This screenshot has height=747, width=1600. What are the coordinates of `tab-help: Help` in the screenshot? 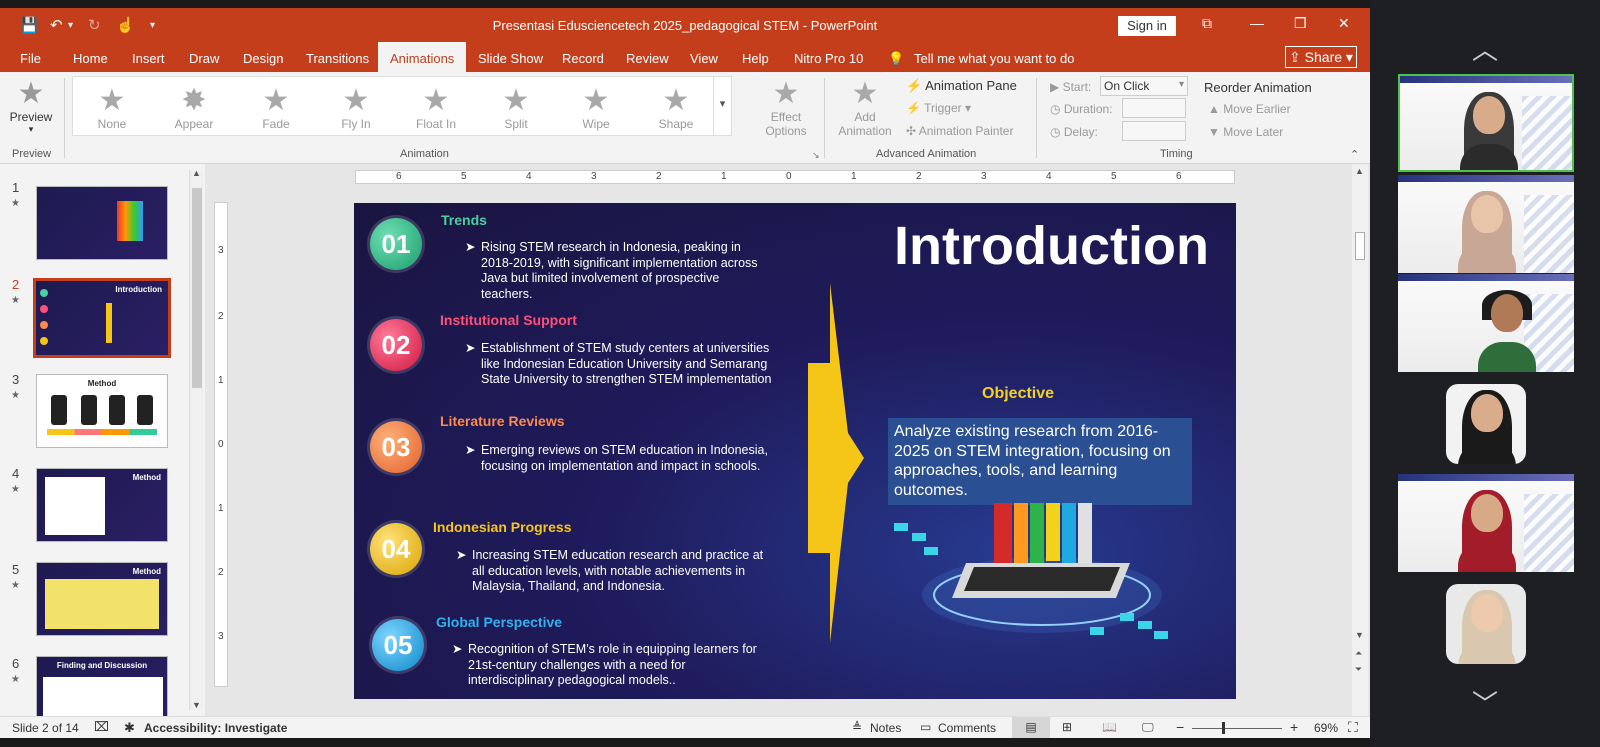 It's located at (755, 58).